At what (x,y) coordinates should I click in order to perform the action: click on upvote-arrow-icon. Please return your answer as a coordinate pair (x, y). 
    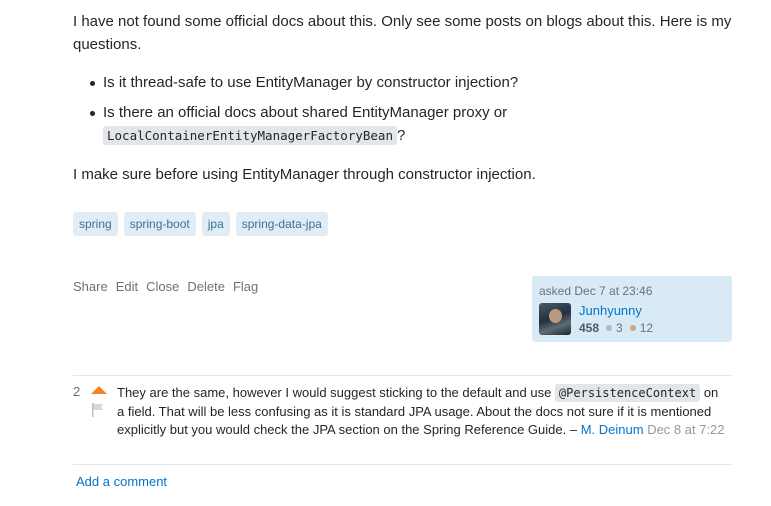
    Looking at the image, I should click on (99, 390).